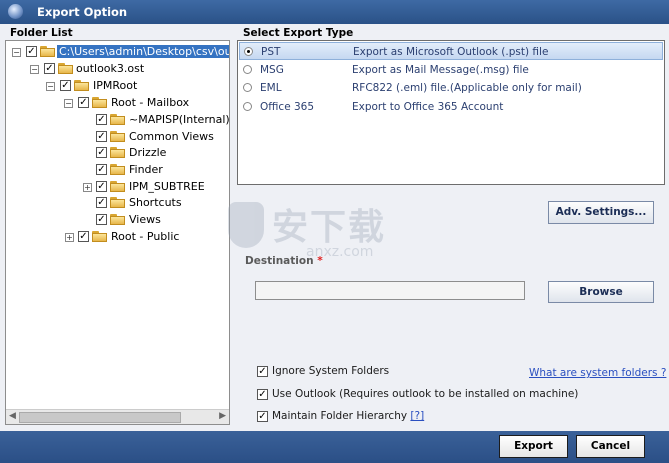 This screenshot has width=669, height=463. What do you see at coordinates (428, 107) in the screenshot?
I see `export-type-desc: Export to Office 365 Account` at bounding box center [428, 107].